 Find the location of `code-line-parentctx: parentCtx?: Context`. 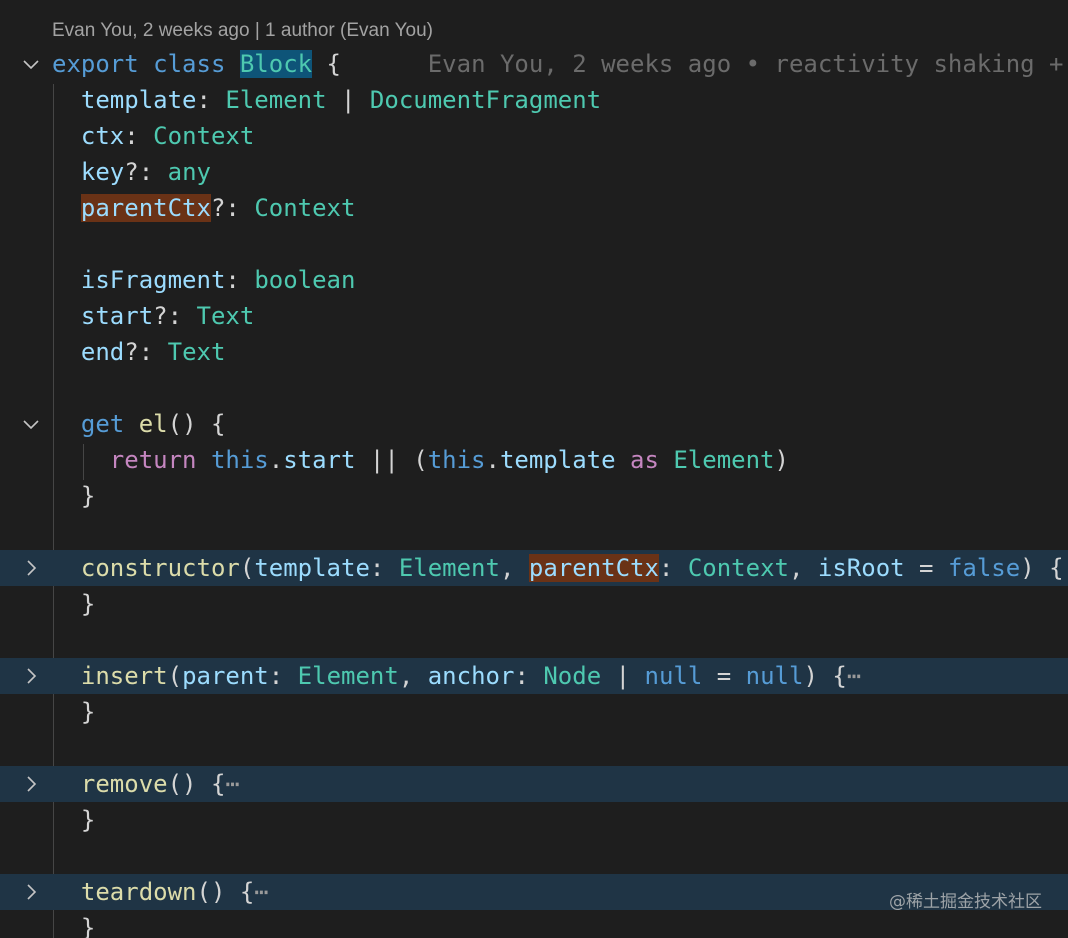

code-line-parentctx: parentCtx?: Context is located at coordinates (534, 208).